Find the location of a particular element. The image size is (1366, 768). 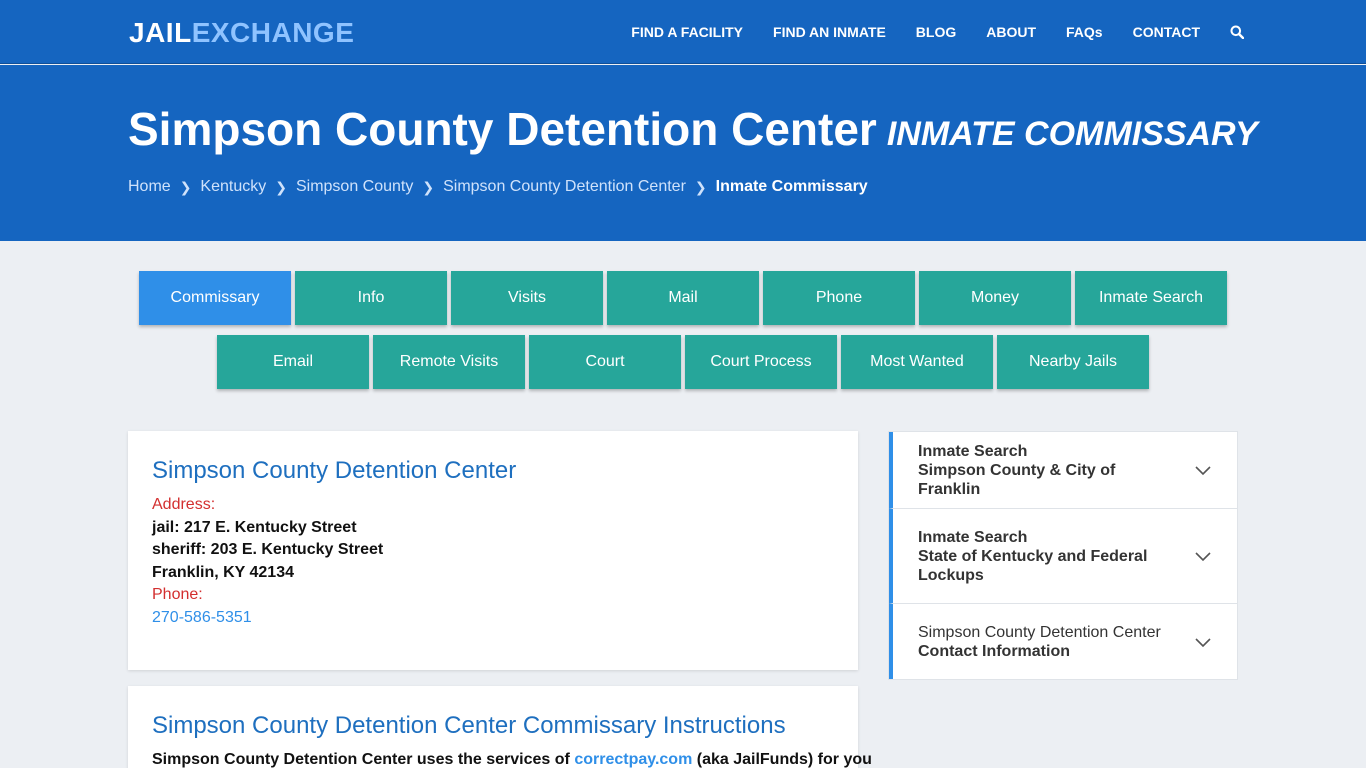

phone-link: 270-586-5351 is located at coordinates (267, 618).